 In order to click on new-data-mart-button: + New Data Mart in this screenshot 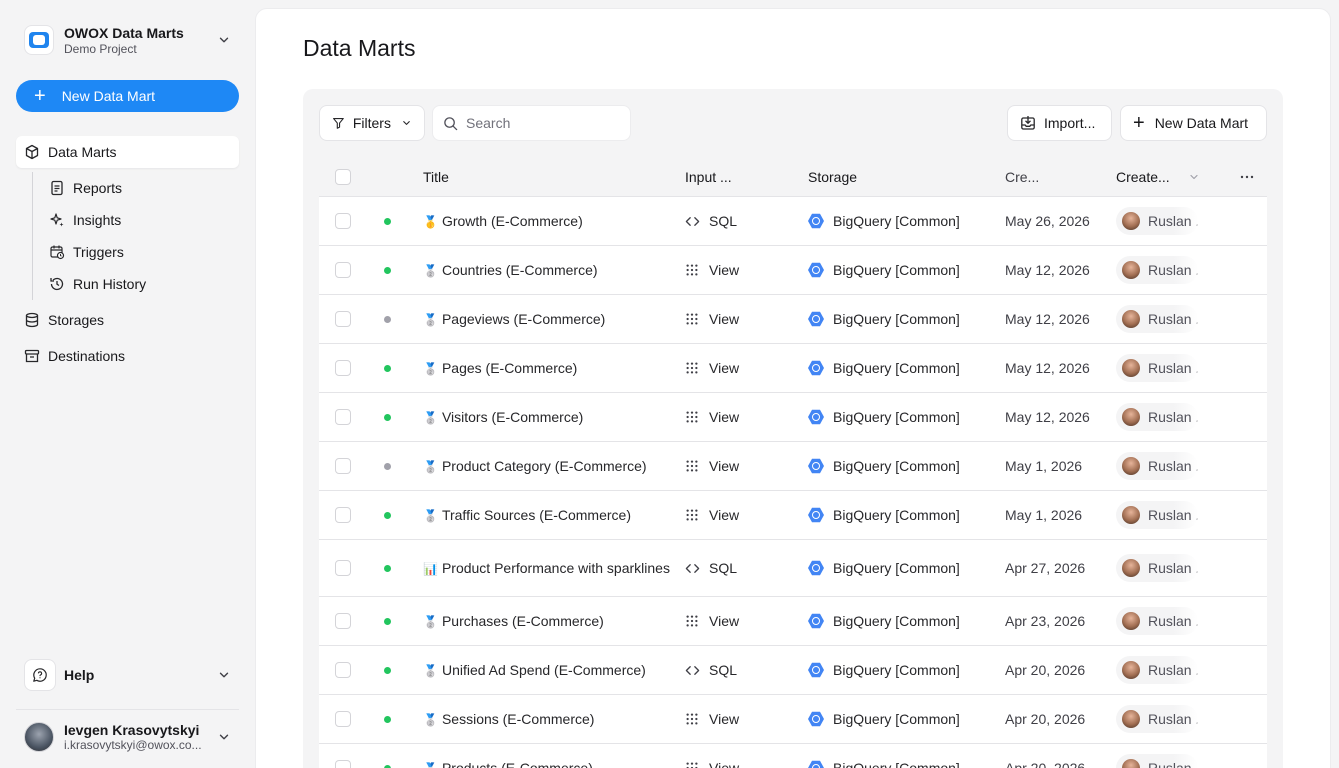, I will do `click(127, 96)`.